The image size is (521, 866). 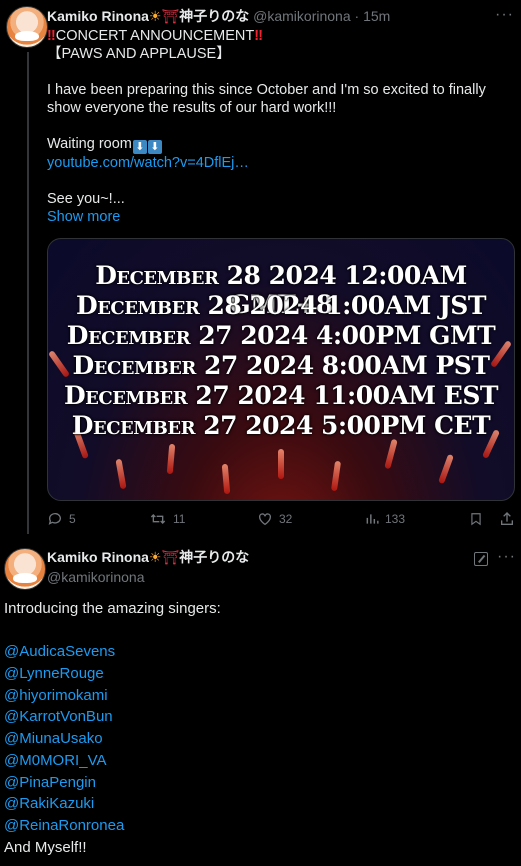 What do you see at coordinates (281, 395) in the screenshot?
I see `schedule-line: December 27 2024 11:00AM EST` at bounding box center [281, 395].